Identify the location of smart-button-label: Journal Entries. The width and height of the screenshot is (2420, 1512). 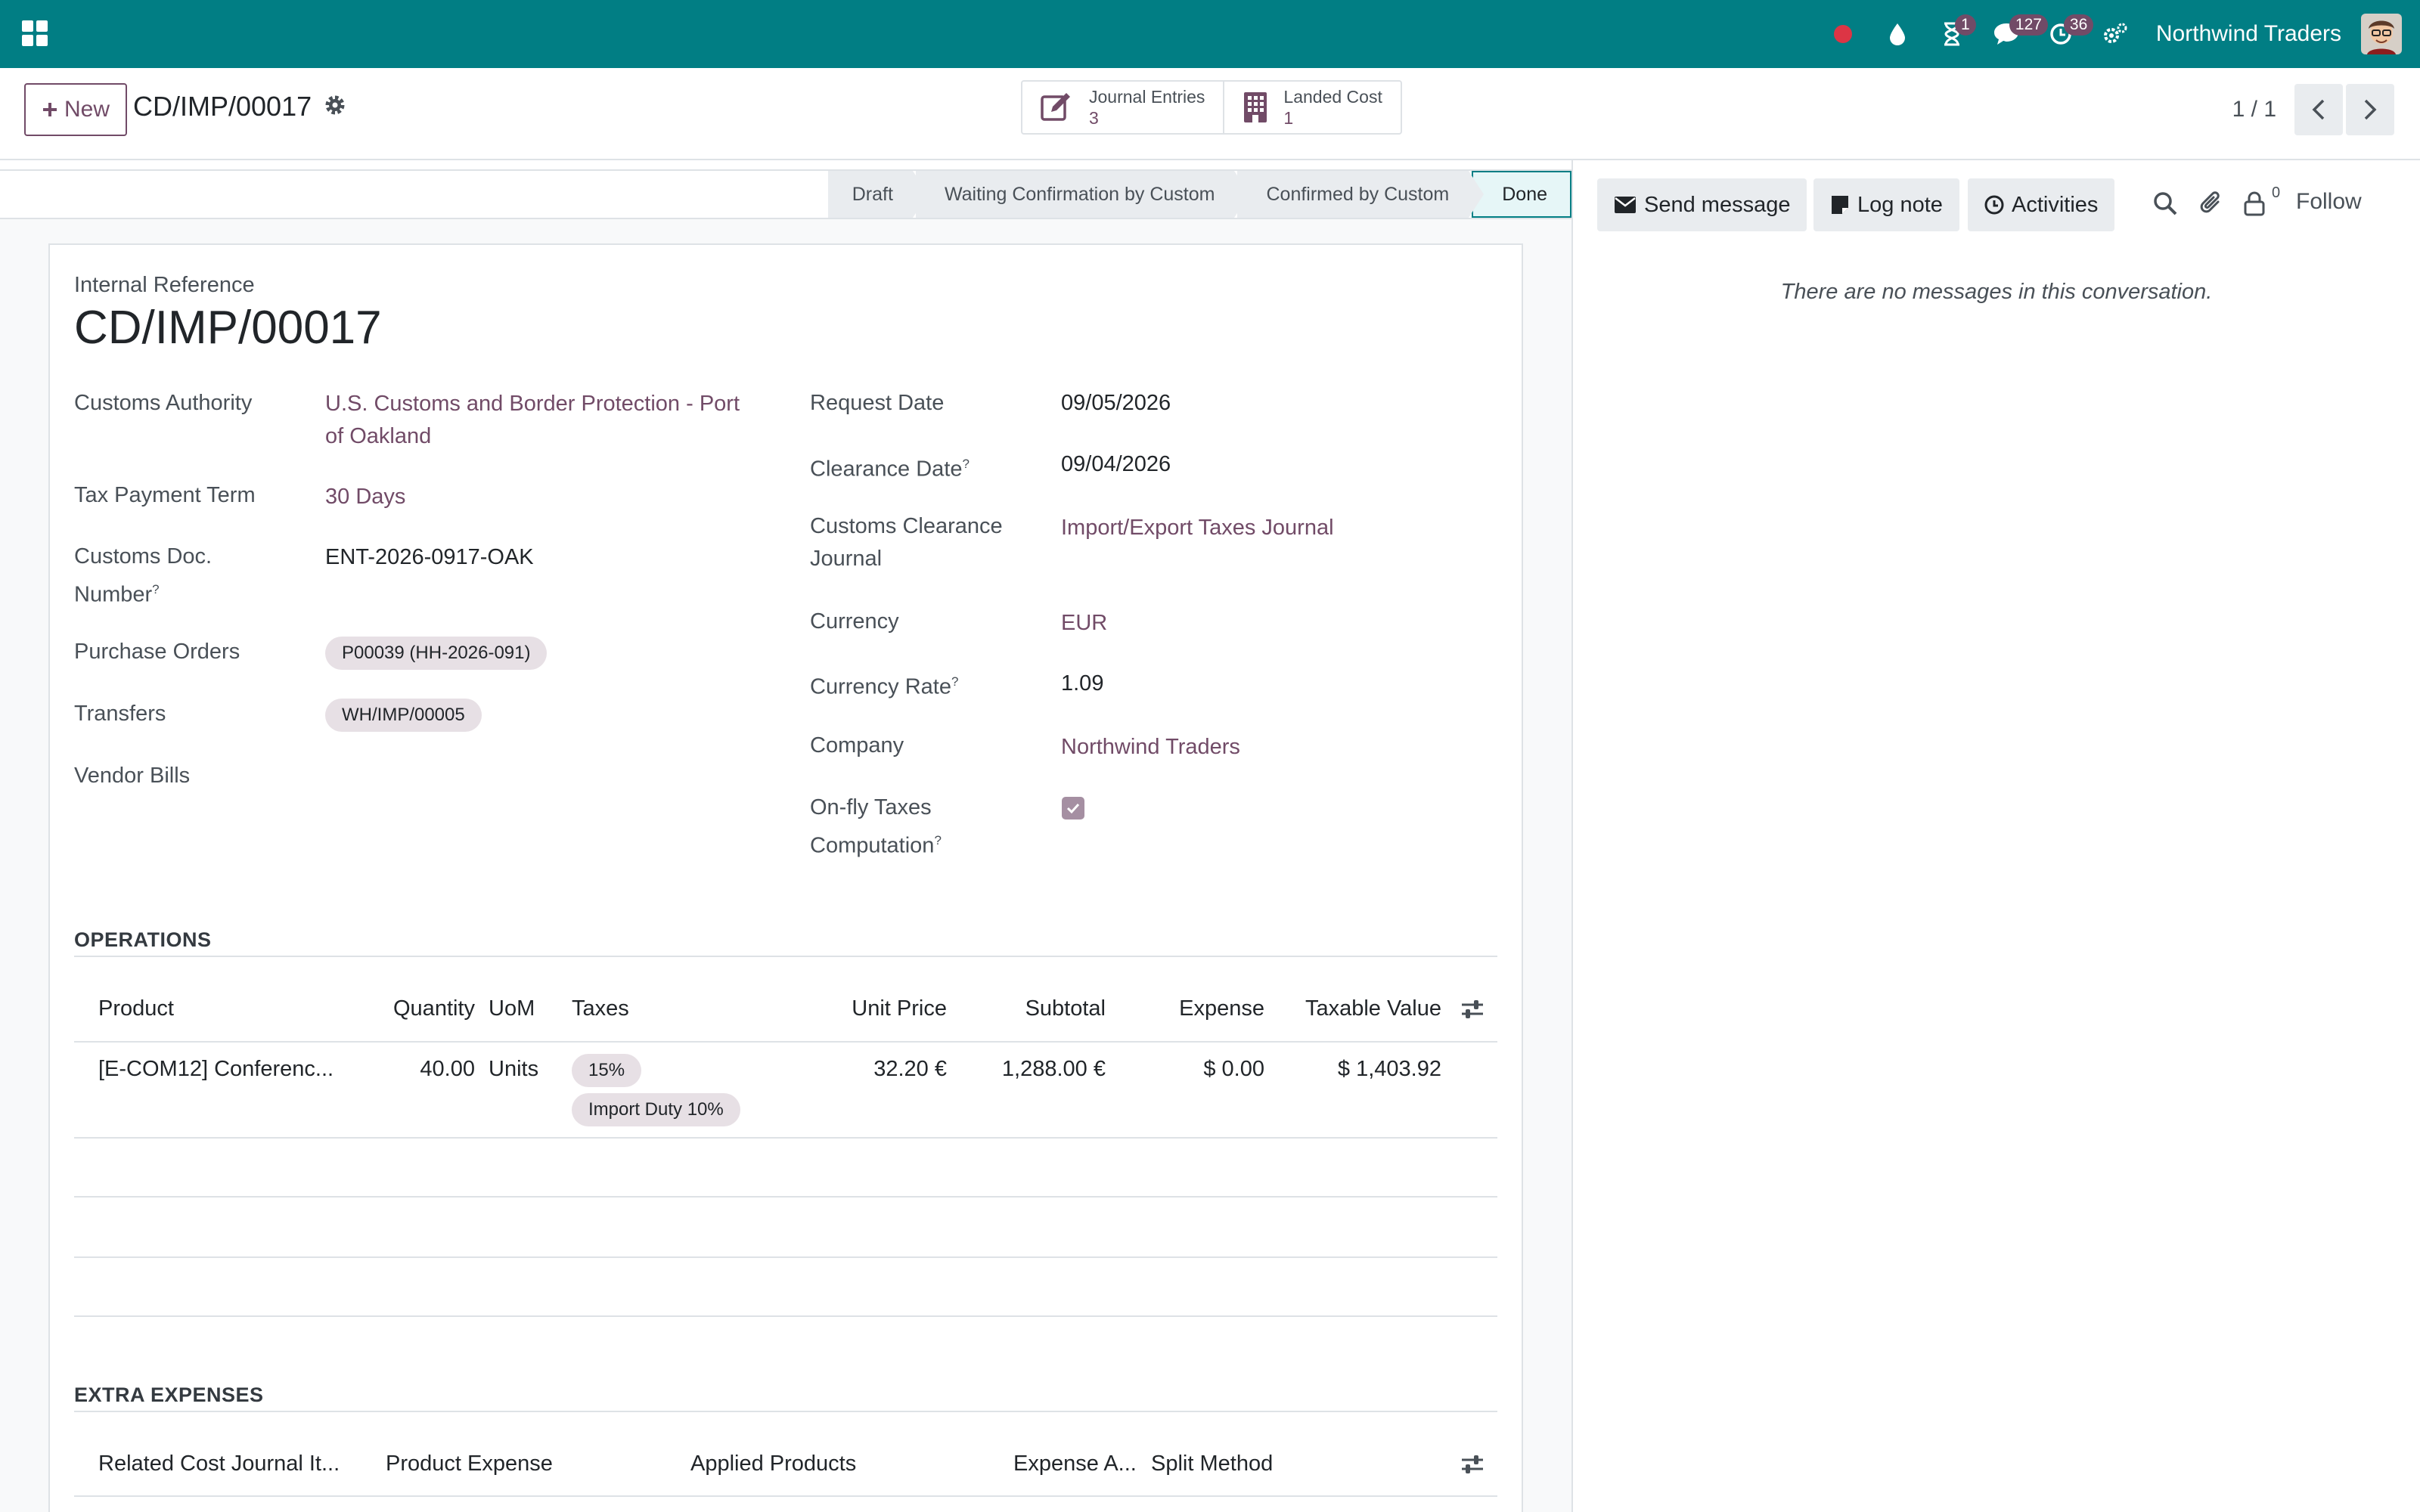
(1147, 97).